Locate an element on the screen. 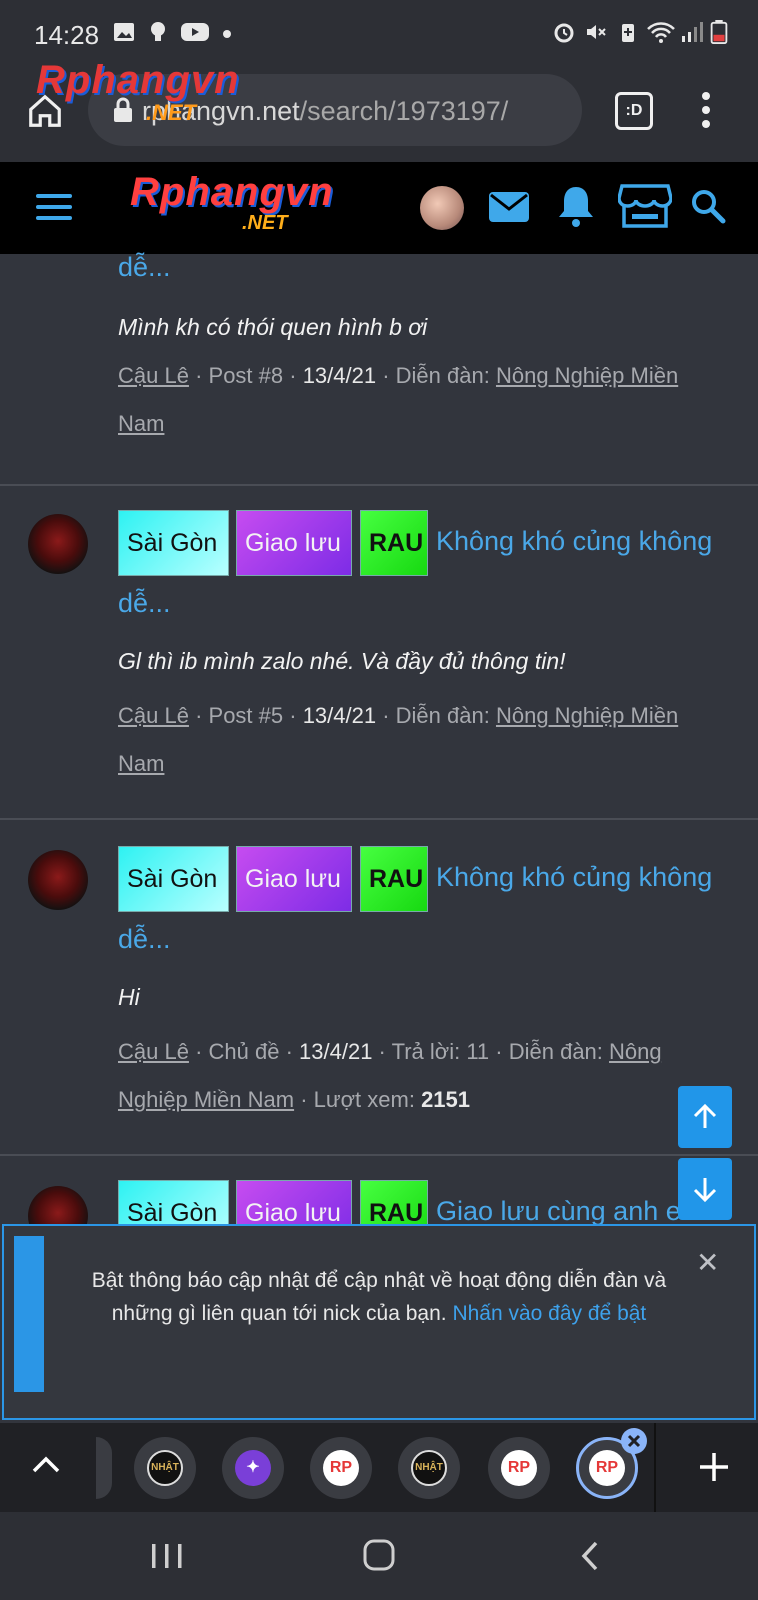 The image size is (758, 1600). hamburger-menu-icon is located at coordinates (55, 207).